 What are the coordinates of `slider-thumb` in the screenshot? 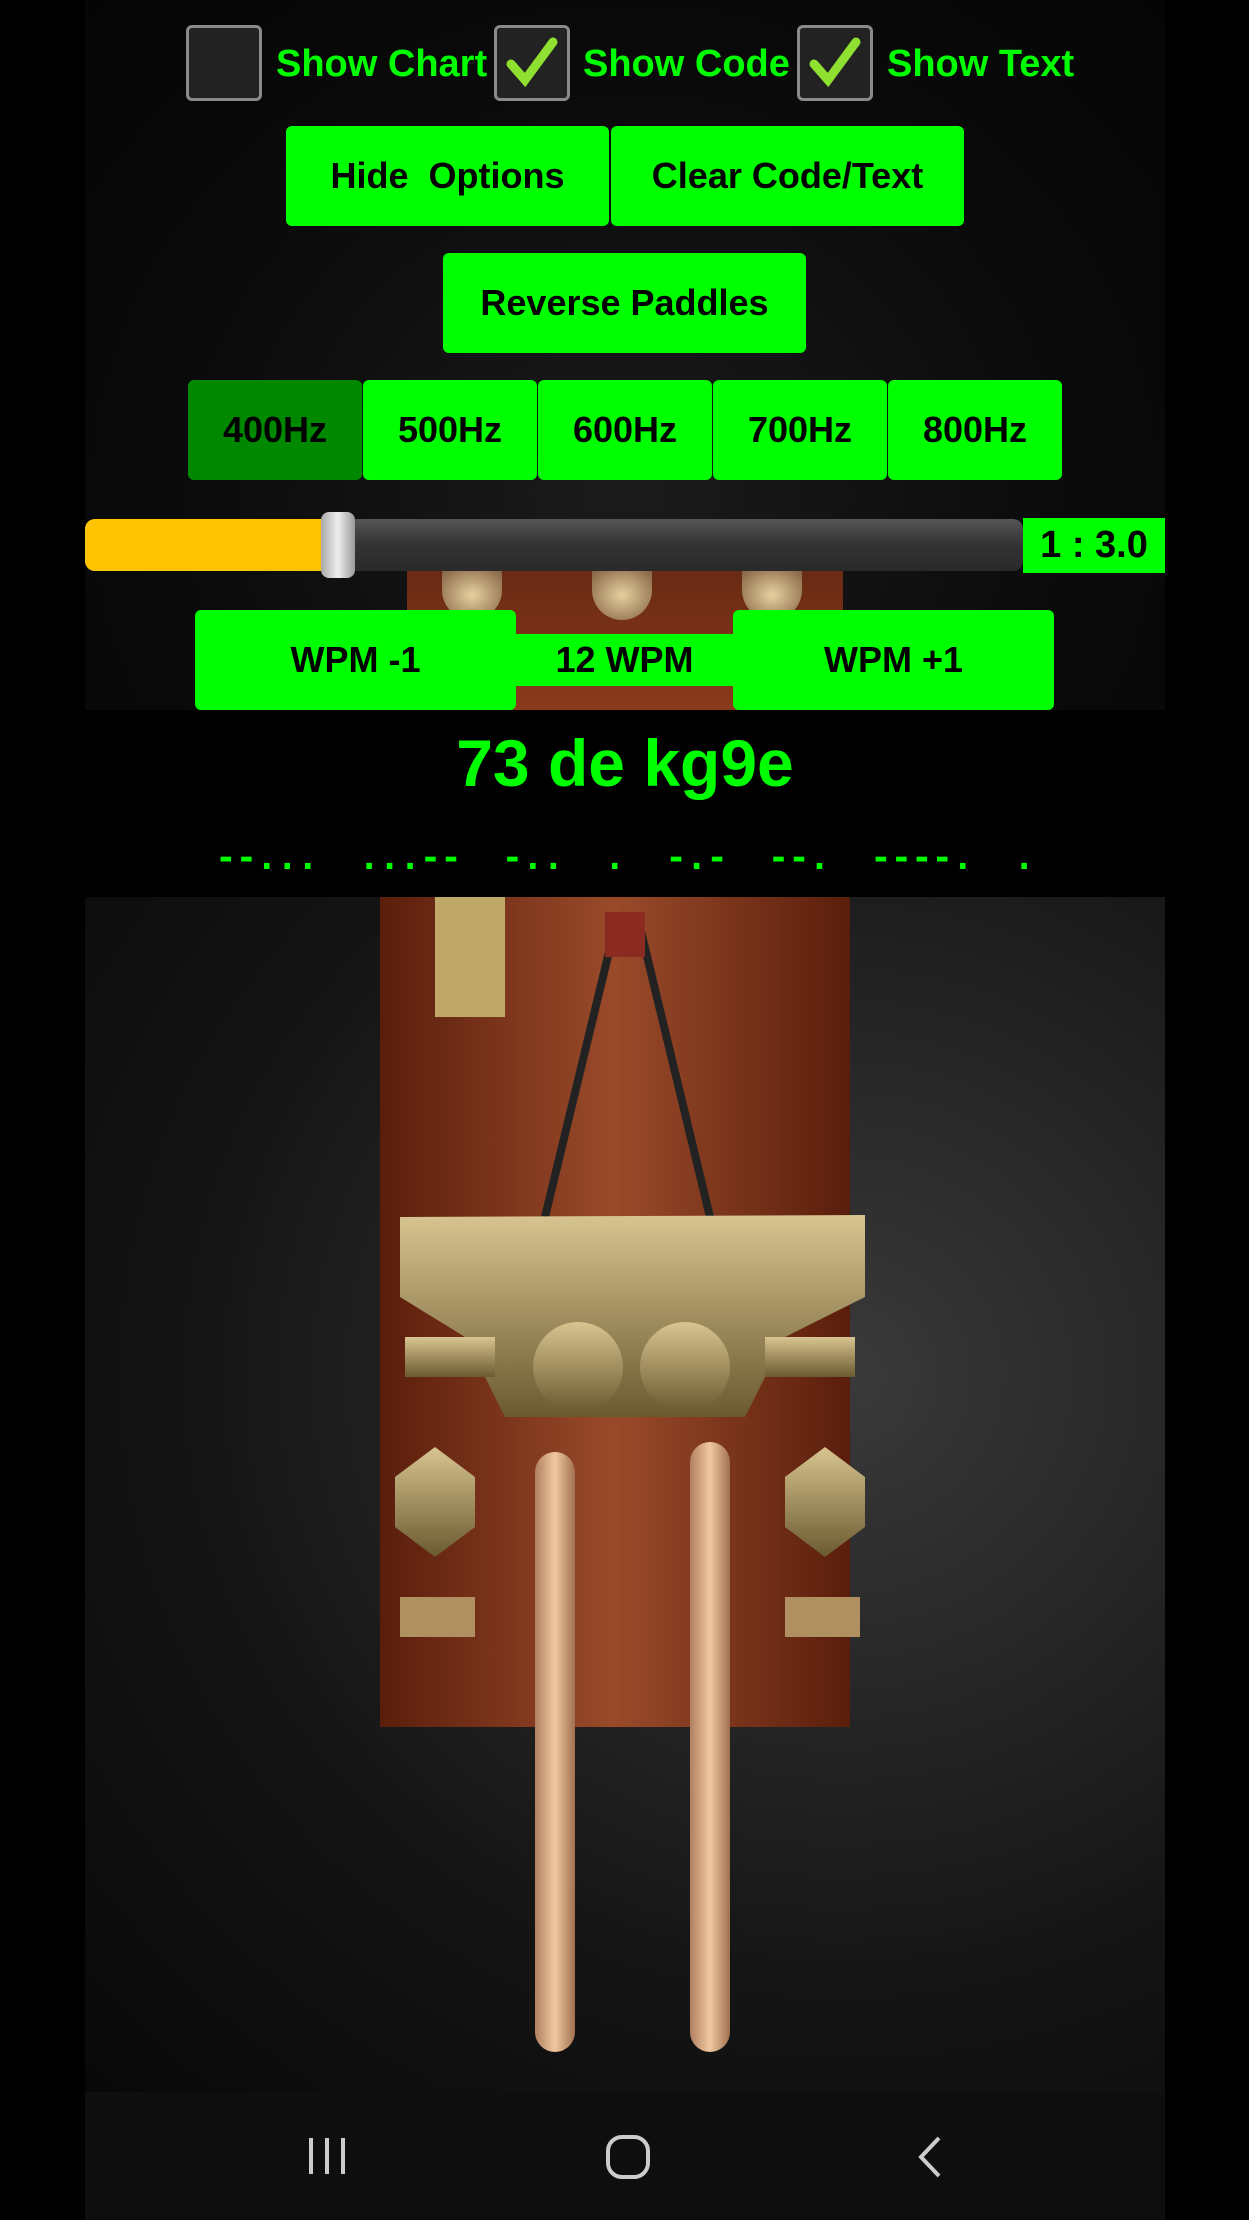 It's located at (338, 545).